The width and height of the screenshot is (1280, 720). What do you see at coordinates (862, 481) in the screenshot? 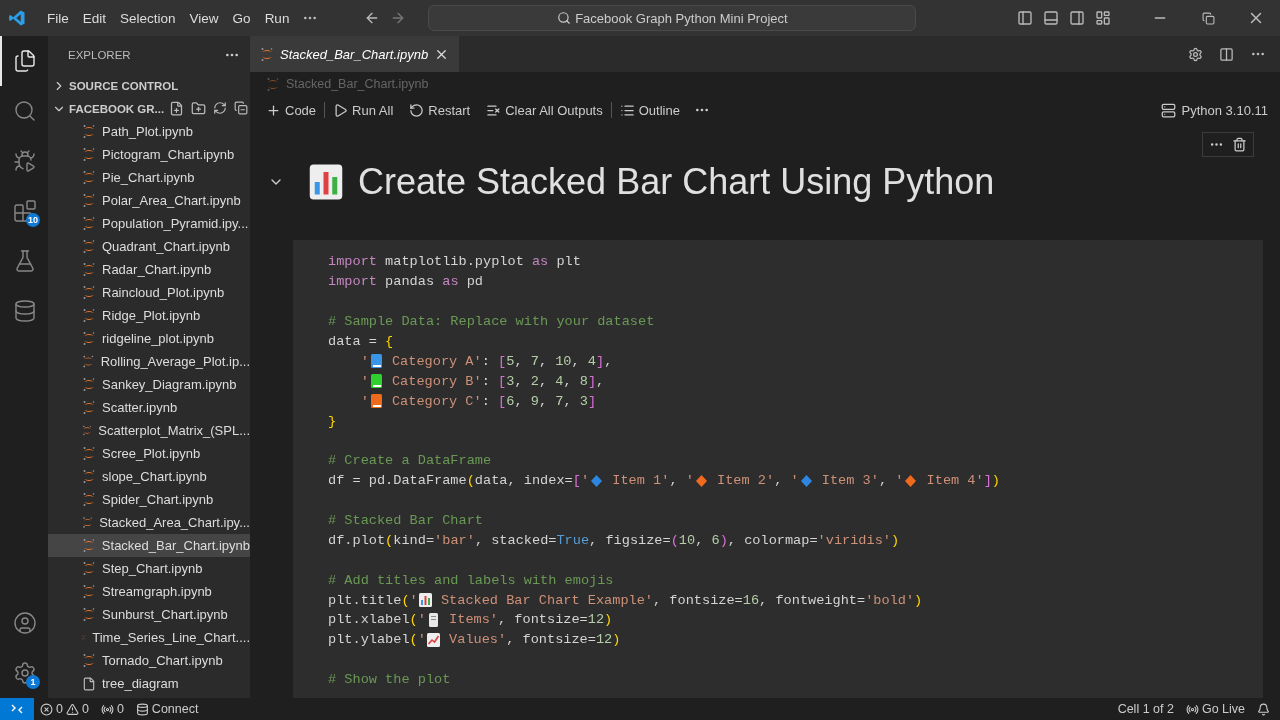
I see `code-text: Item 3', '` at bounding box center [862, 481].